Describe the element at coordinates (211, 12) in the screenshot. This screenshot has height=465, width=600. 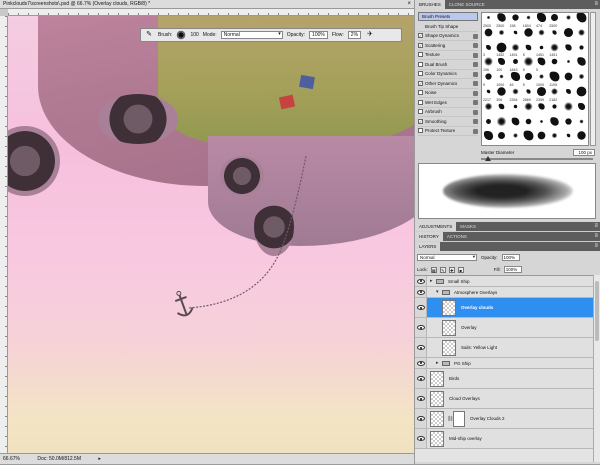
I see `horizontal-ruler` at that location.